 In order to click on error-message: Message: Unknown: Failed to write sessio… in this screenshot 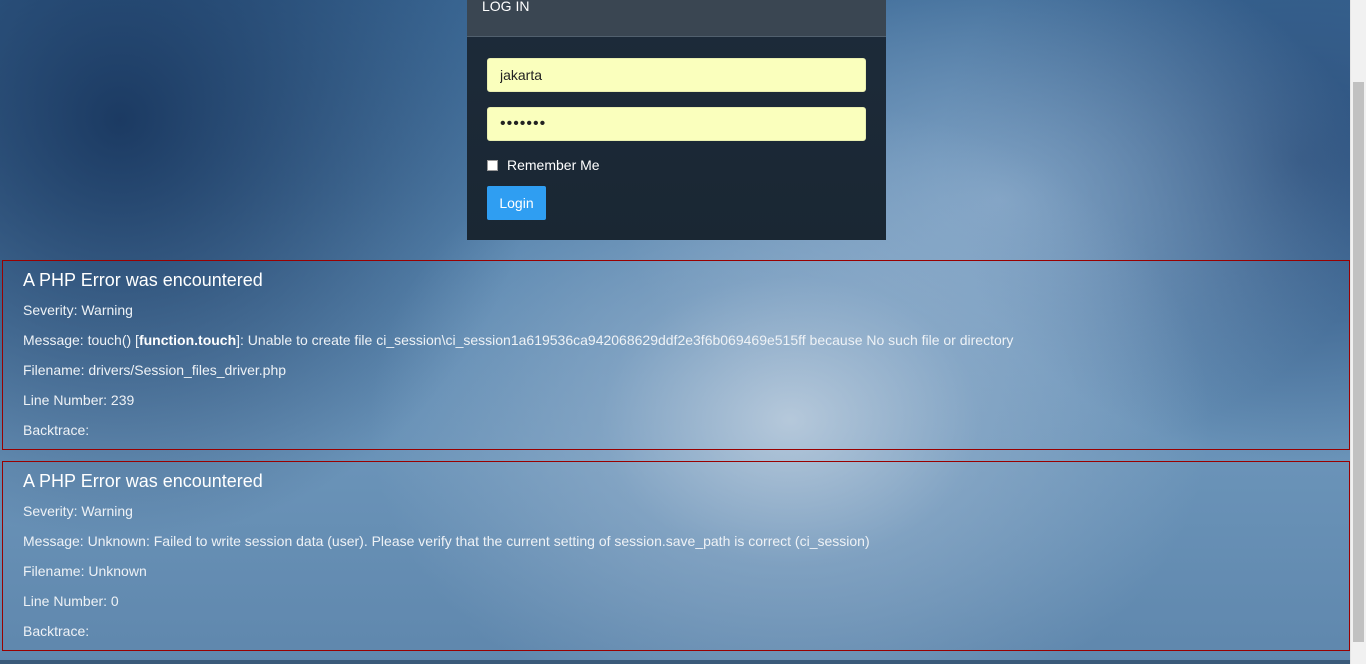, I will do `click(446, 541)`.